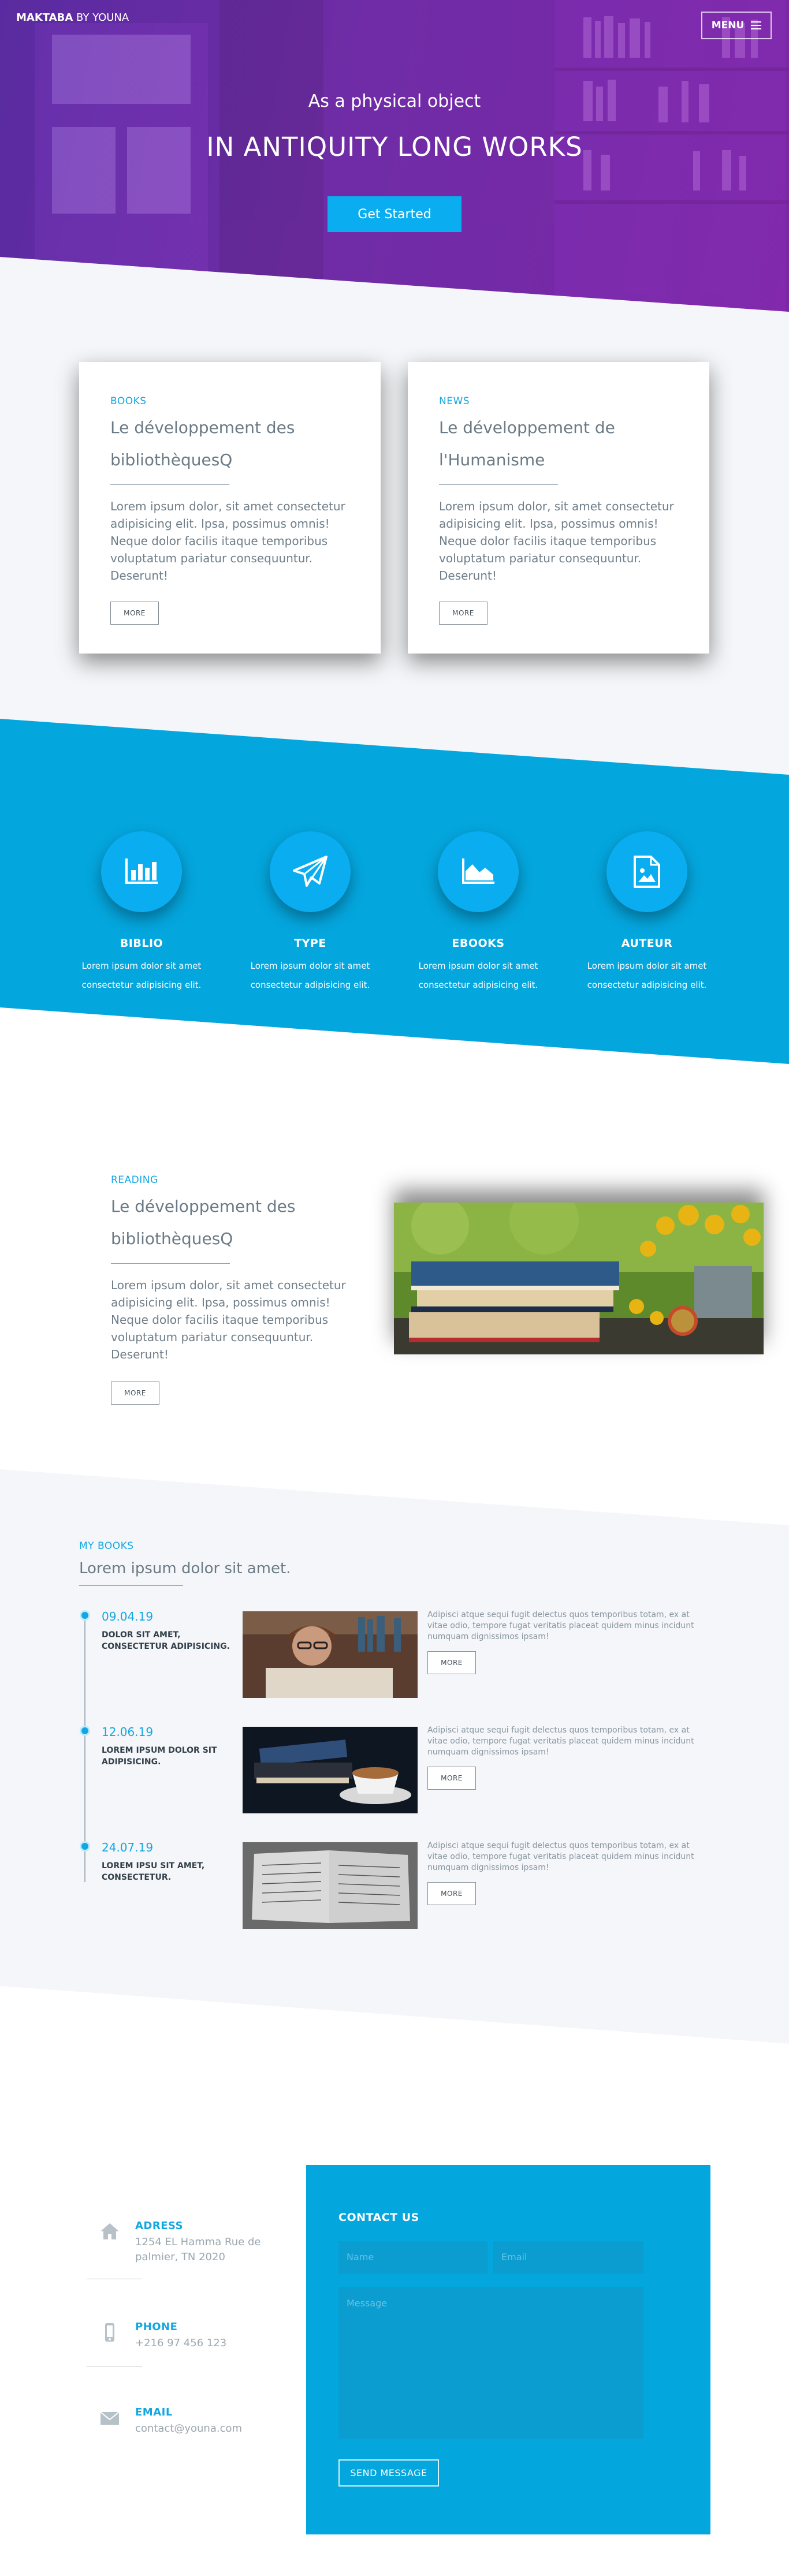  I want to click on get-started-button: Get Started, so click(394, 214).